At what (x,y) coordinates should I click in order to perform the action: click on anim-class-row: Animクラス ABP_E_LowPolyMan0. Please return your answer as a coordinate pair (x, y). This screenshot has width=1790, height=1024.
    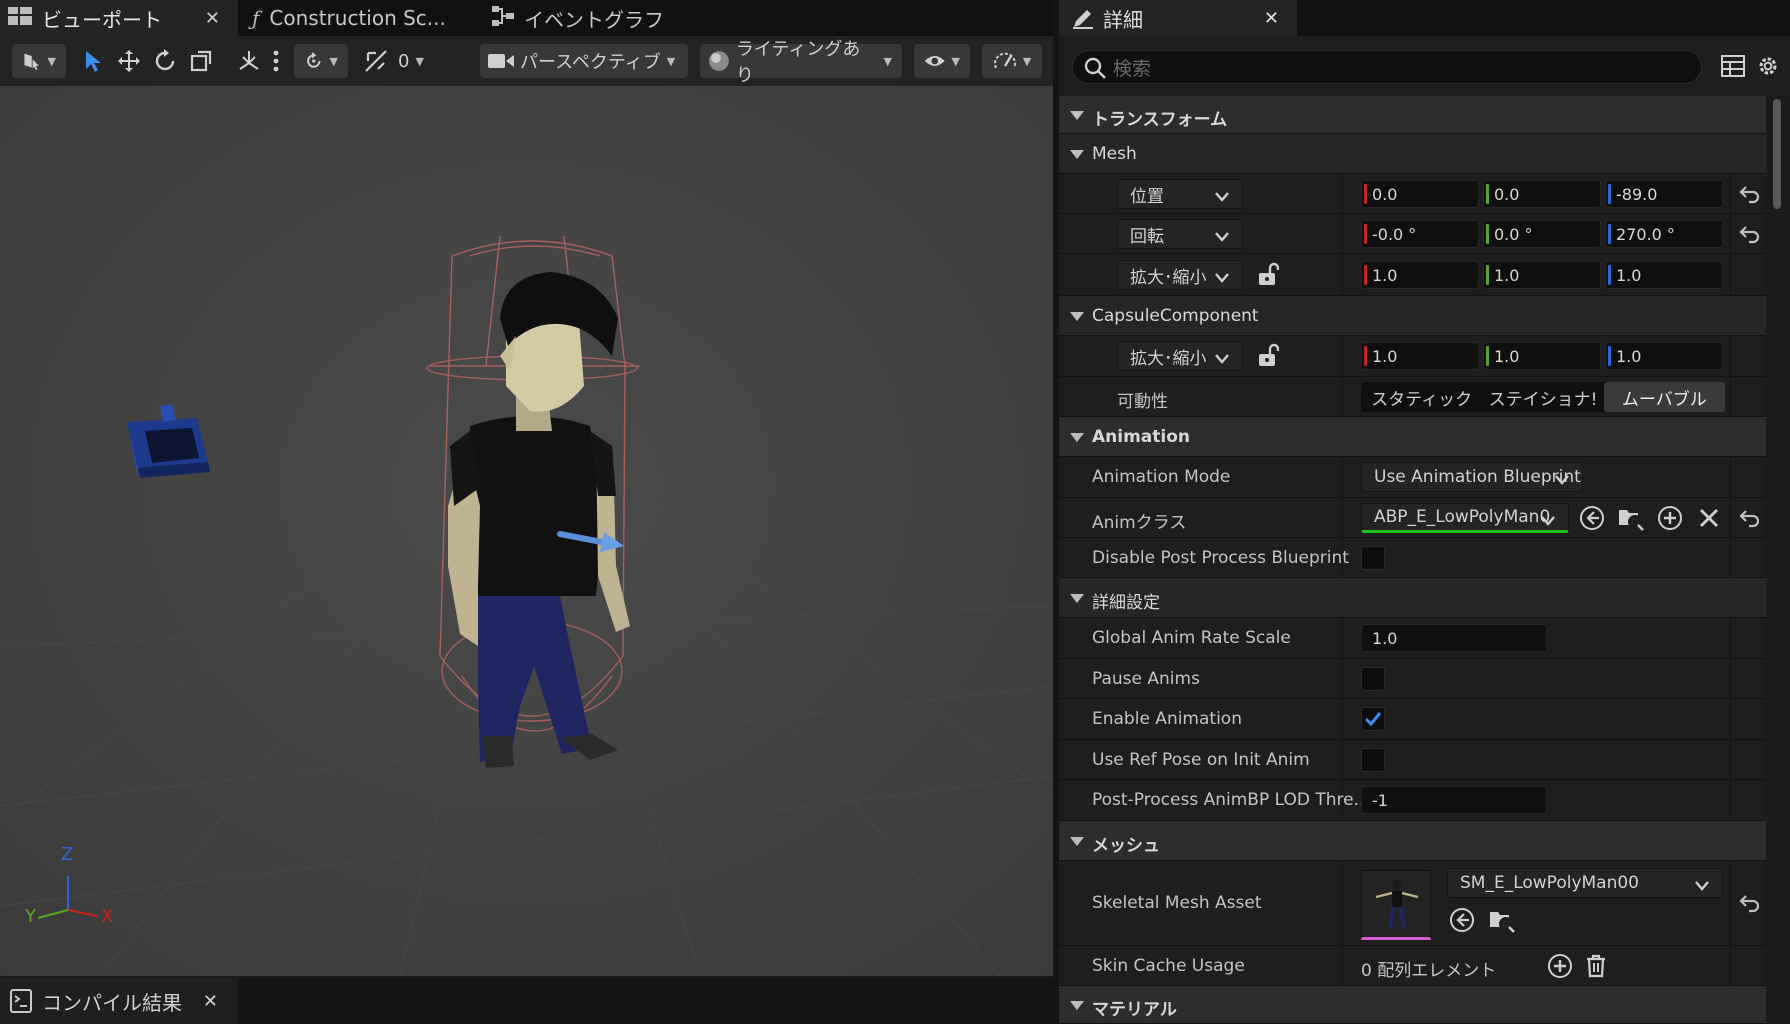
    Looking at the image, I should click on (1412, 518).